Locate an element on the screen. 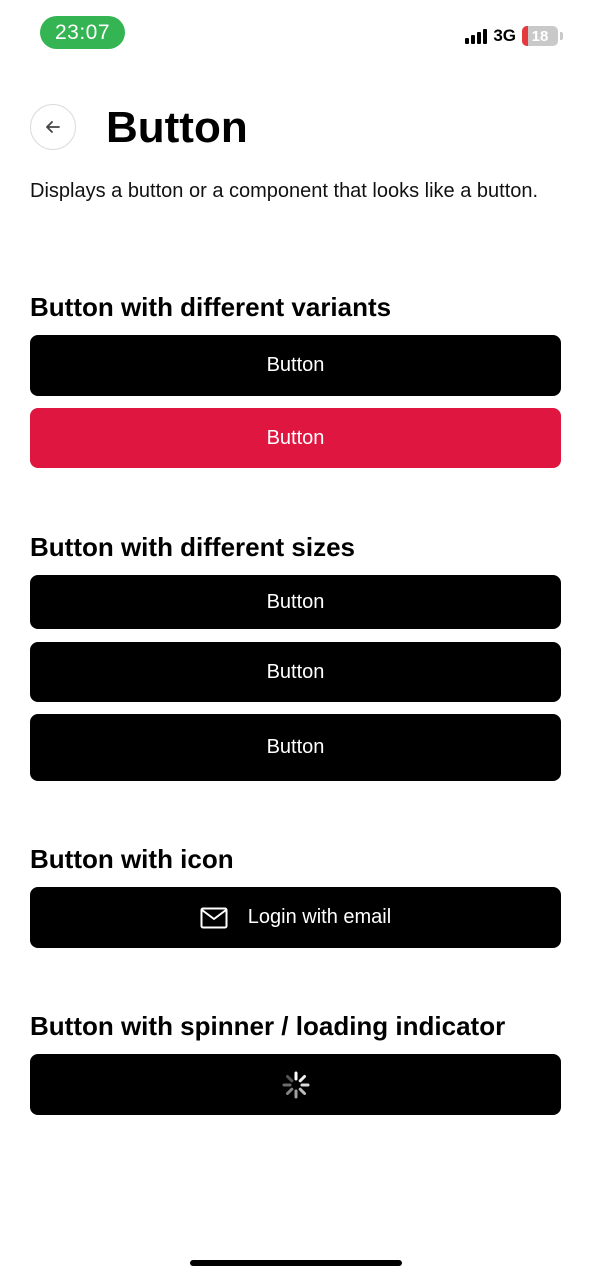 The height and width of the screenshot is (1280, 591). arrow-left-icon is located at coordinates (53, 127).